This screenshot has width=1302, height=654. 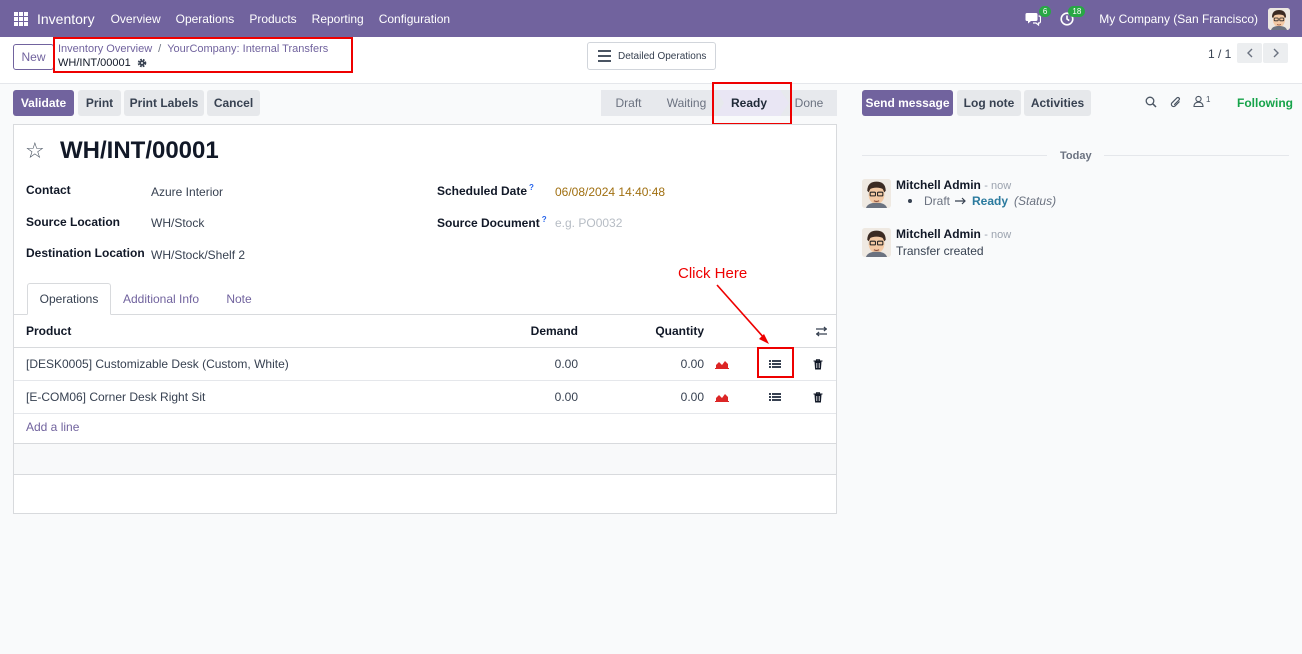 I want to click on user-avatar, so click(x=1279, y=18).